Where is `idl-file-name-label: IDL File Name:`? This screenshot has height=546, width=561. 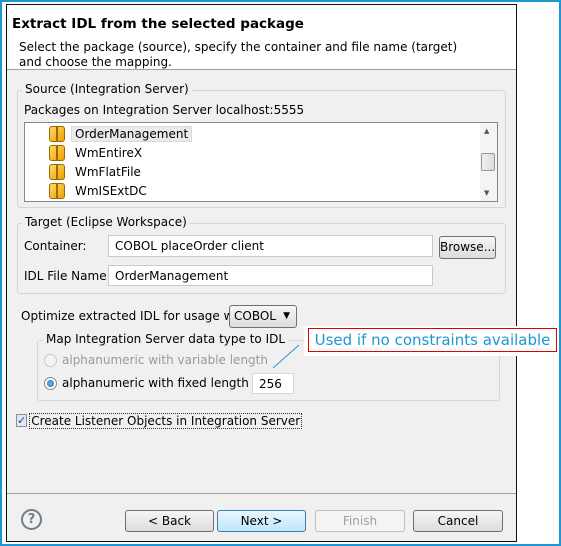
idl-file-name-label: IDL File Name: is located at coordinates (67, 276).